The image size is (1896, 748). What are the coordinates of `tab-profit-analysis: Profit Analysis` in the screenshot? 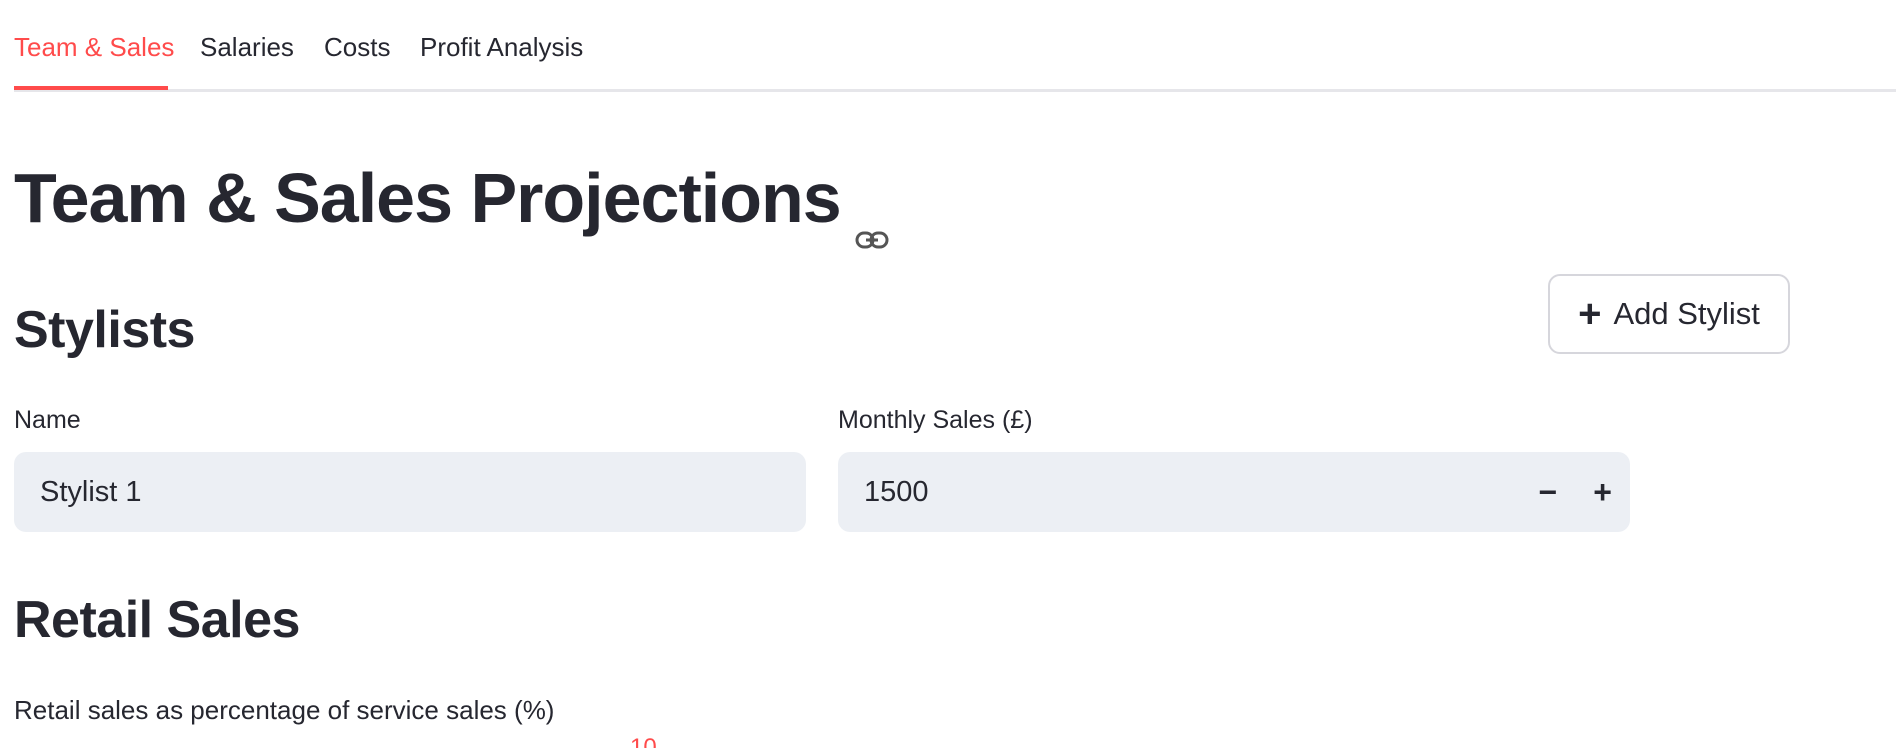 It's located at (501, 47).